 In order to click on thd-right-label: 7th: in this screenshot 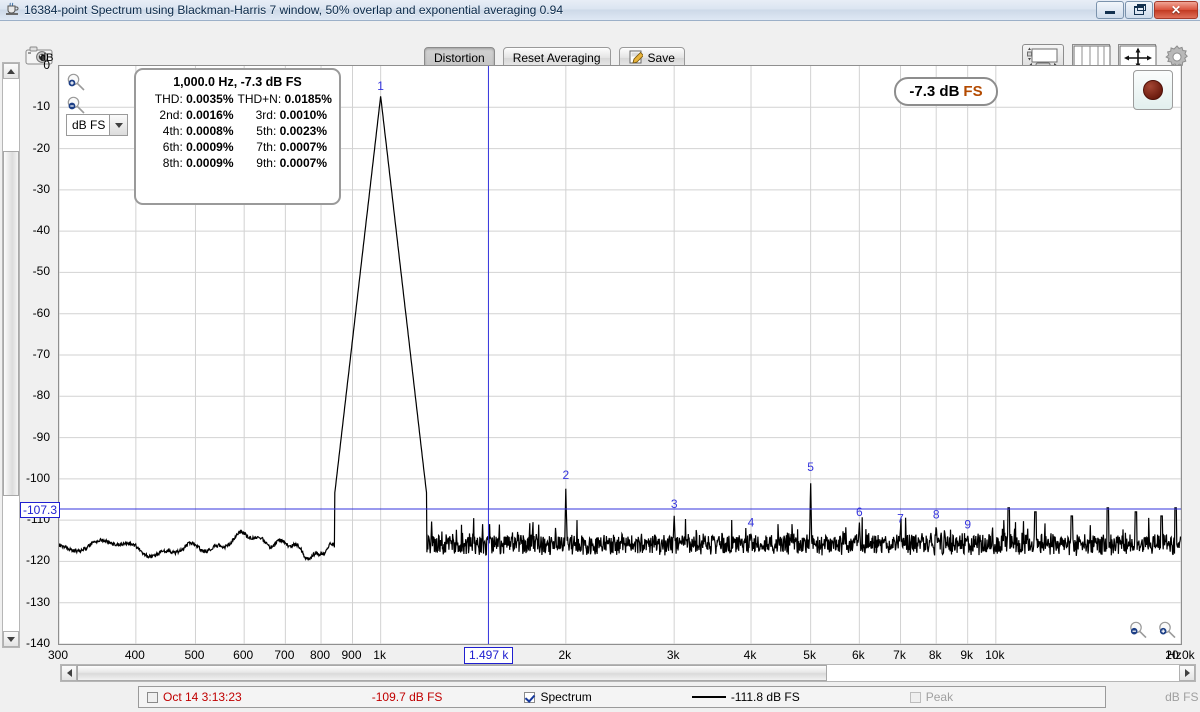, I will do `click(266, 147)`.